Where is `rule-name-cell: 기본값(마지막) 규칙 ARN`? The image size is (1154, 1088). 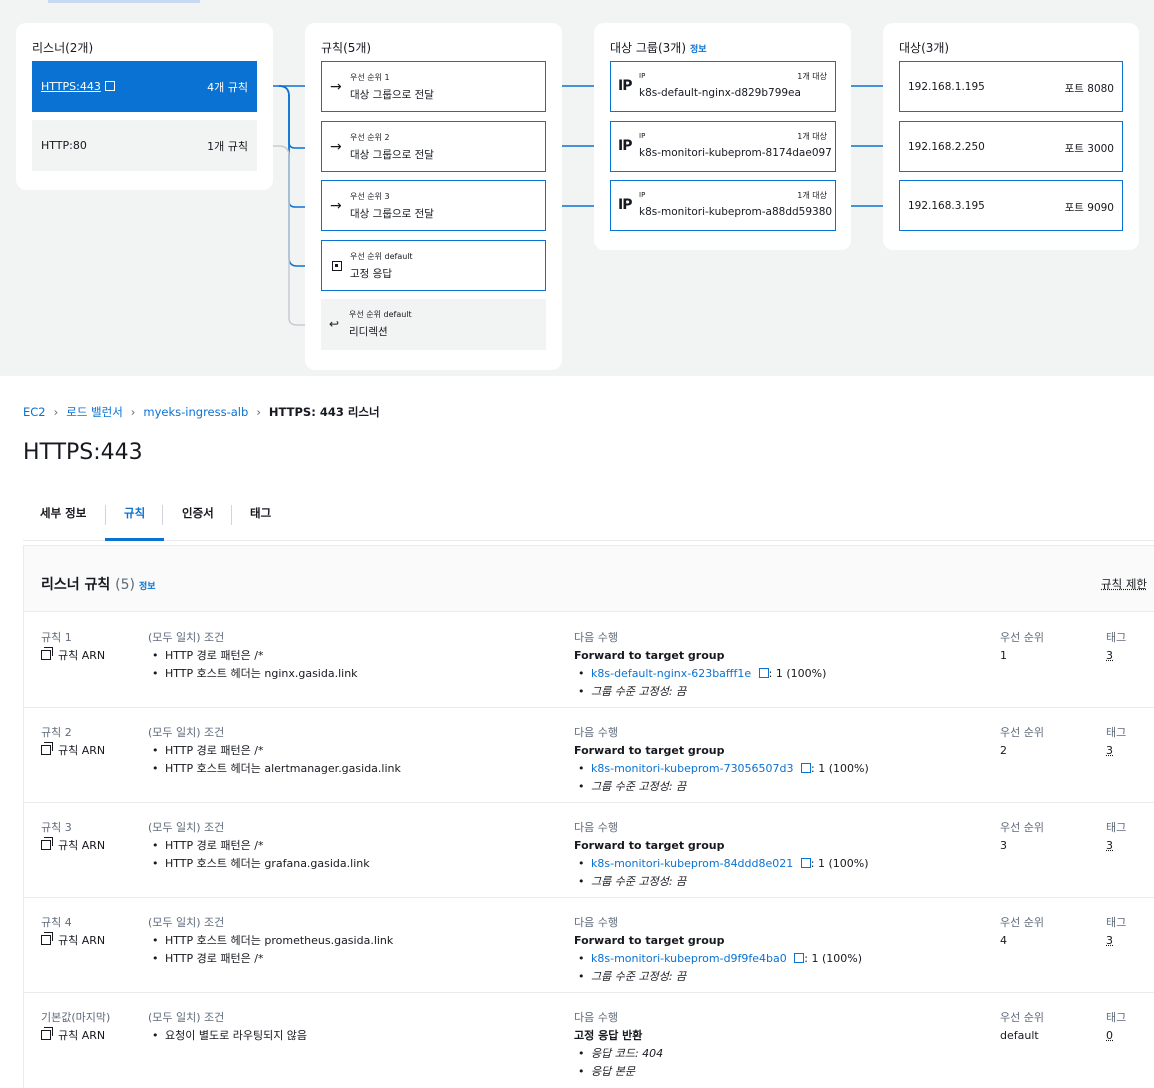
rule-name-cell: 기본값(마지막) 규칙 ARN is located at coordinates (75, 1027).